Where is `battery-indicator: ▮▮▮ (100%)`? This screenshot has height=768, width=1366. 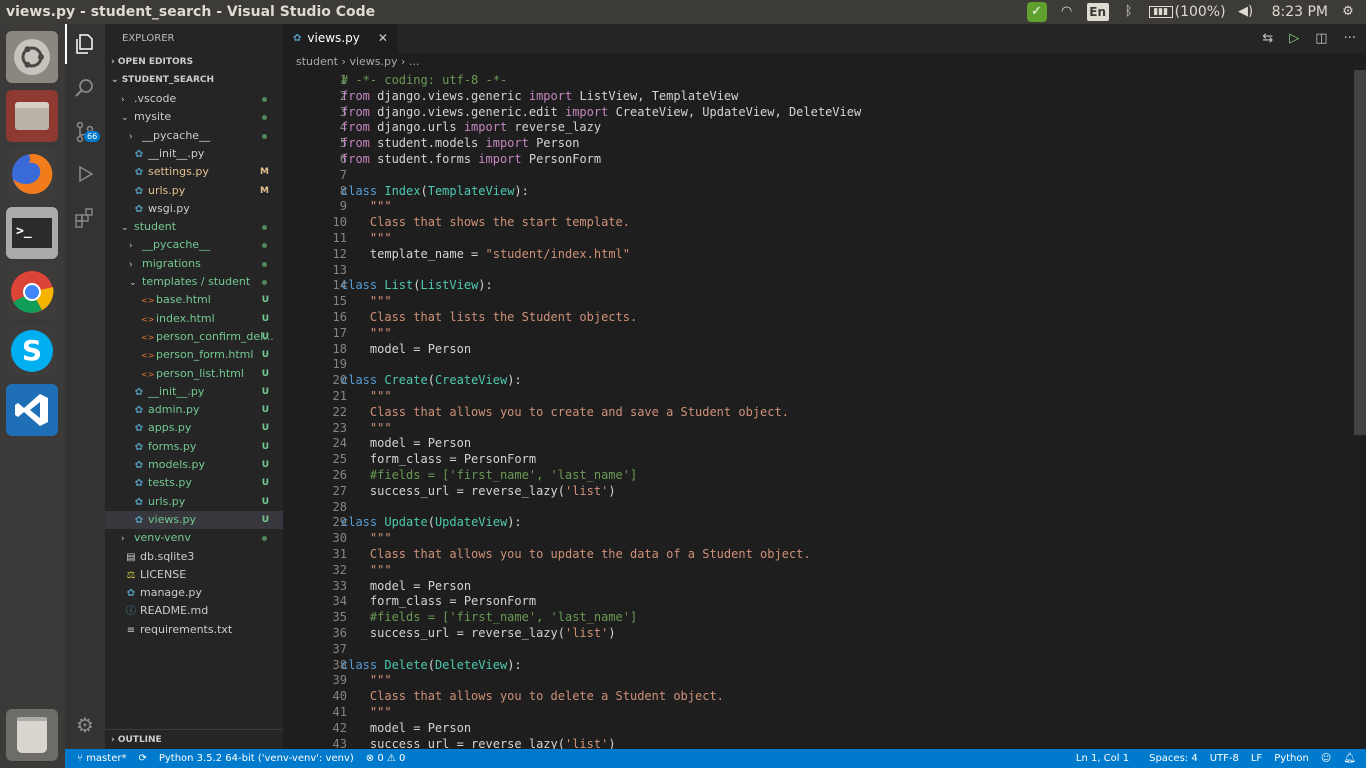
battery-indicator: ▮▮▮ (100%) is located at coordinates (1187, 12).